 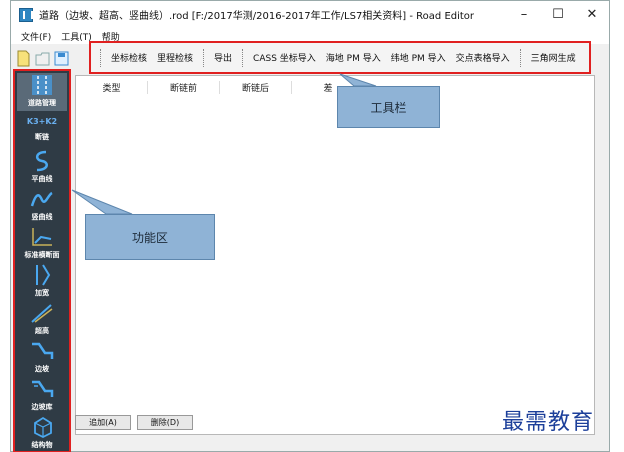 I want to click on toolbar-annotation: 工具栏, so click(x=388, y=107).